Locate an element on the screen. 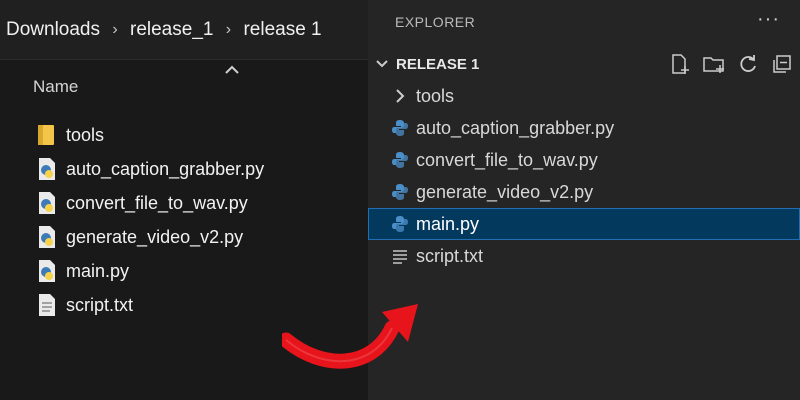  text-file-icon is located at coordinates (47, 305).